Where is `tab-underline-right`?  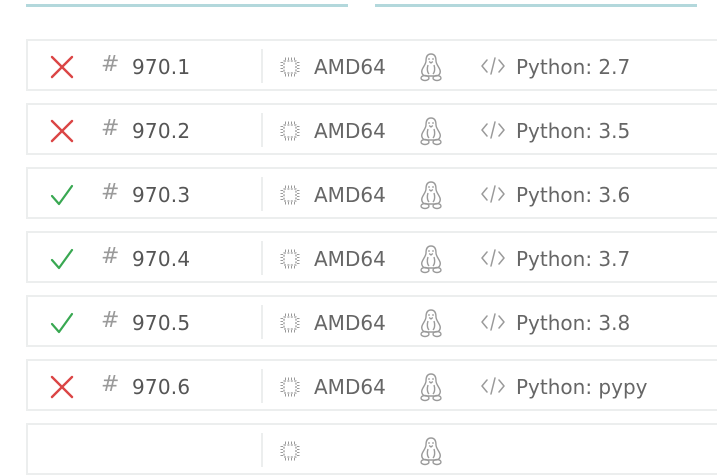 tab-underline-right is located at coordinates (536, 5).